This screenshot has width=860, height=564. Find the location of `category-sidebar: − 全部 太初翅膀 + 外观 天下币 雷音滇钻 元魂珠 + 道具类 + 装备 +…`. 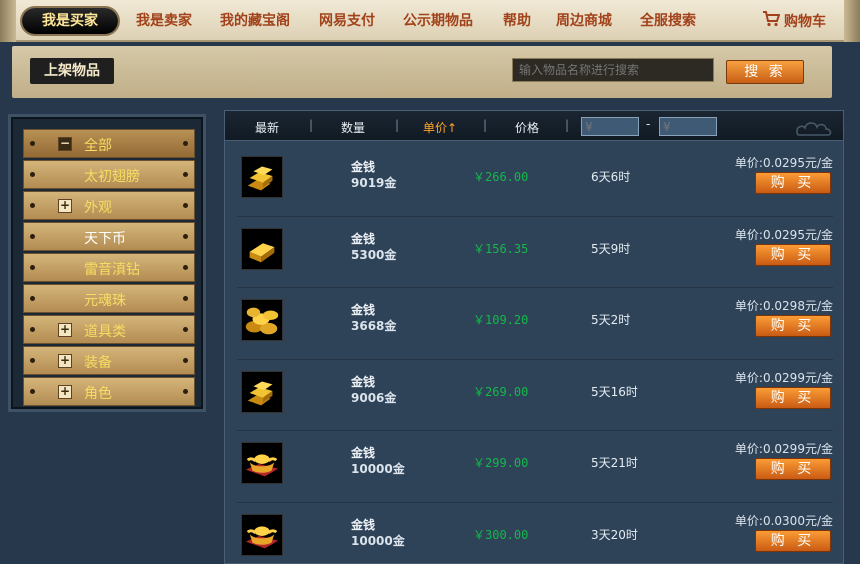

category-sidebar: − 全部 太初翅膀 + 外观 天下币 雷音滇钻 元魂珠 + 道具类 + 装备 +… is located at coordinates (107, 263).